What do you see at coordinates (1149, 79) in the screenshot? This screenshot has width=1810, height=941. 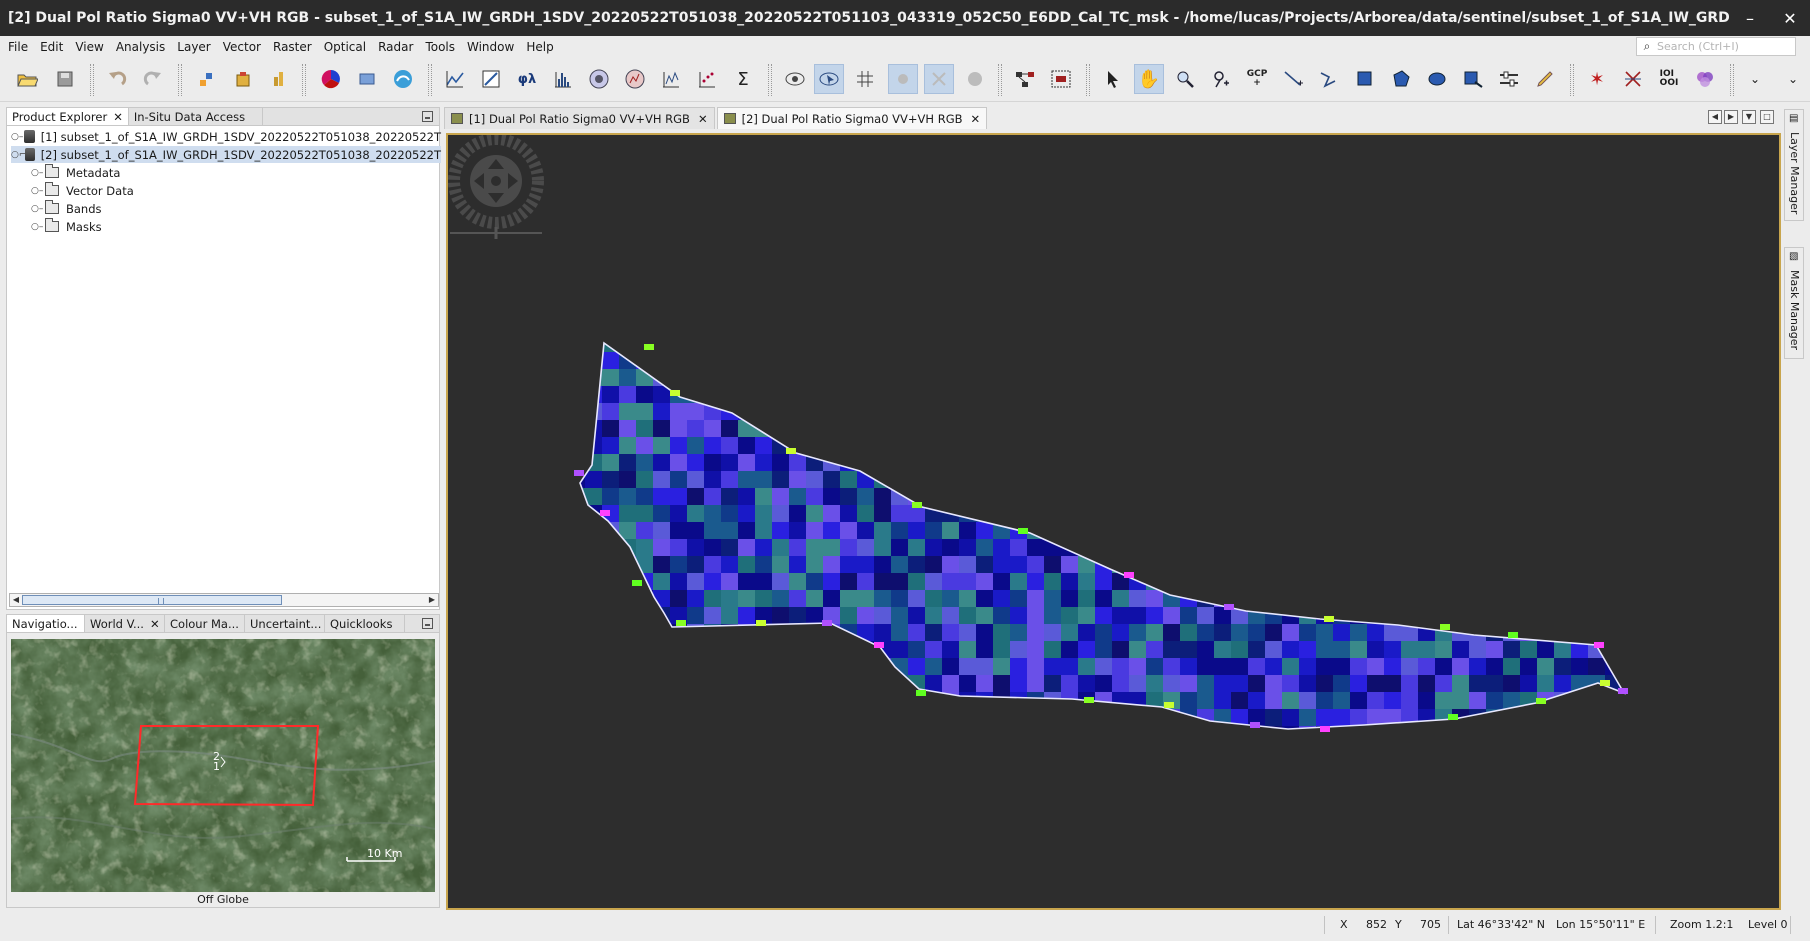 I see `pan-tool-icon: ✋` at bounding box center [1149, 79].